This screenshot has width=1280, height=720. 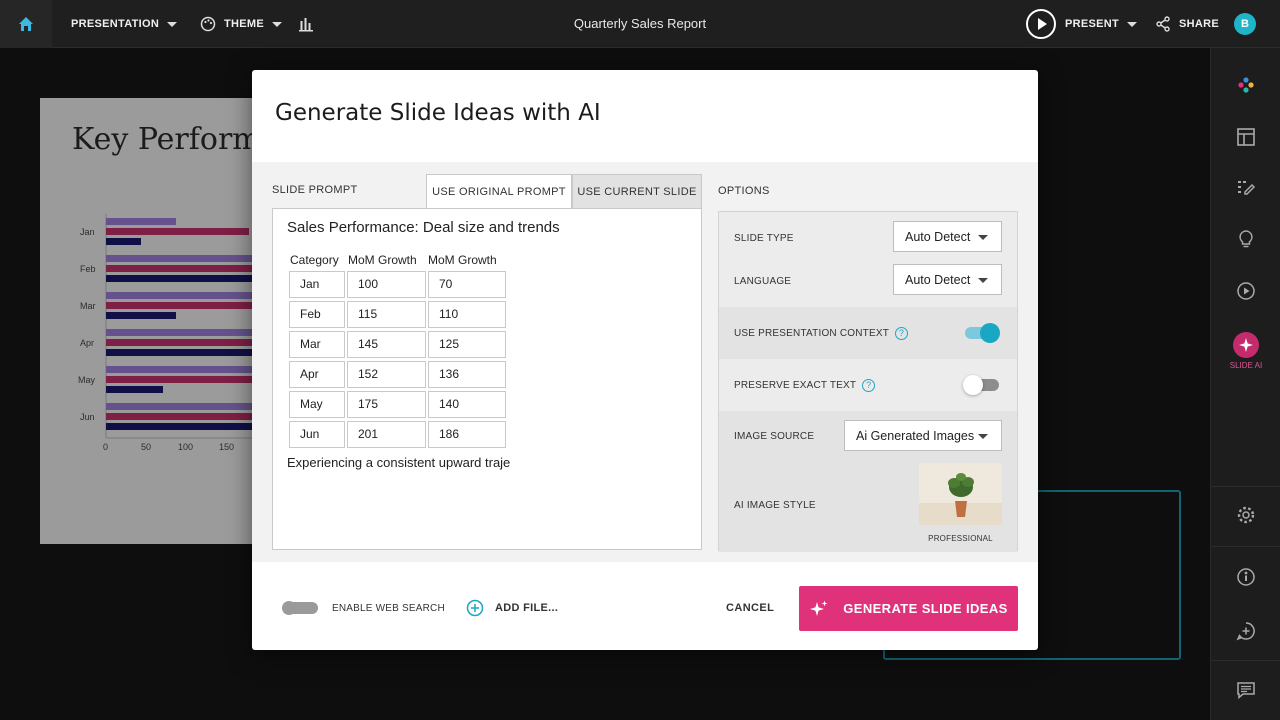 What do you see at coordinates (1246, 365) in the screenshot?
I see `slide-ai-label: SLIDE AI` at bounding box center [1246, 365].